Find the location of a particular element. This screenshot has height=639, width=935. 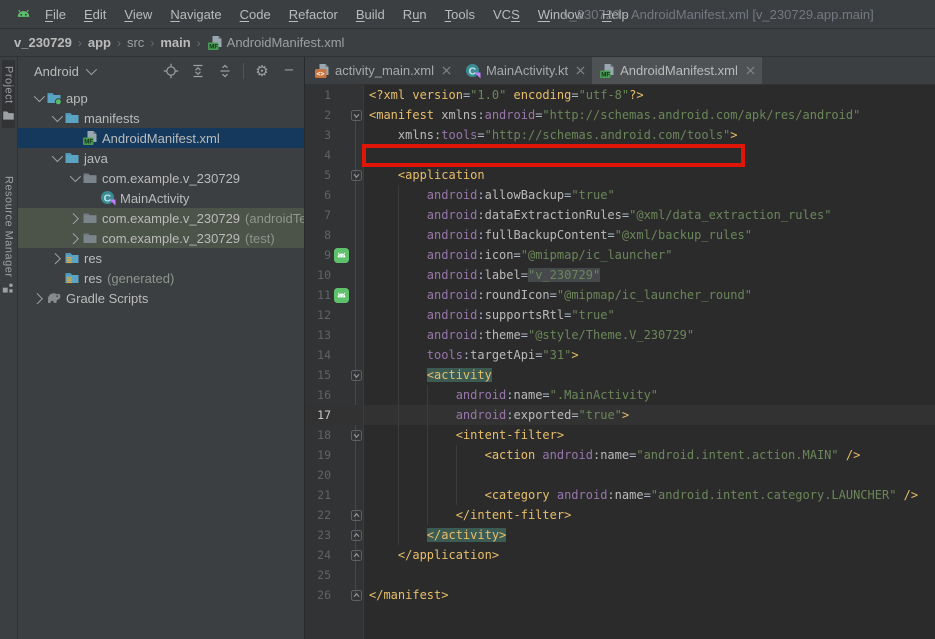

tree-item-gradle-scripts: Gradle Scripts is located at coordinates (161, 298).